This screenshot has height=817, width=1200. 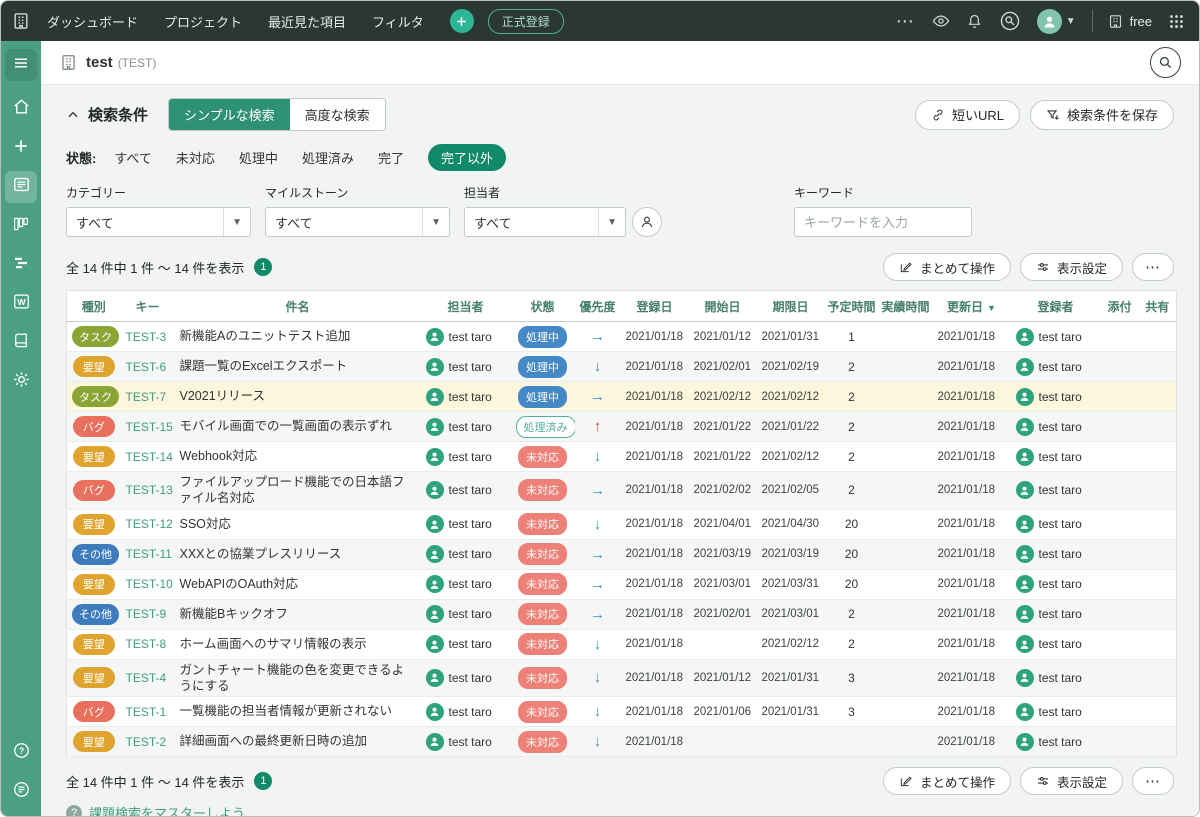 I want to click on sidebar-menu-toggle, so click(x=21, y=65).